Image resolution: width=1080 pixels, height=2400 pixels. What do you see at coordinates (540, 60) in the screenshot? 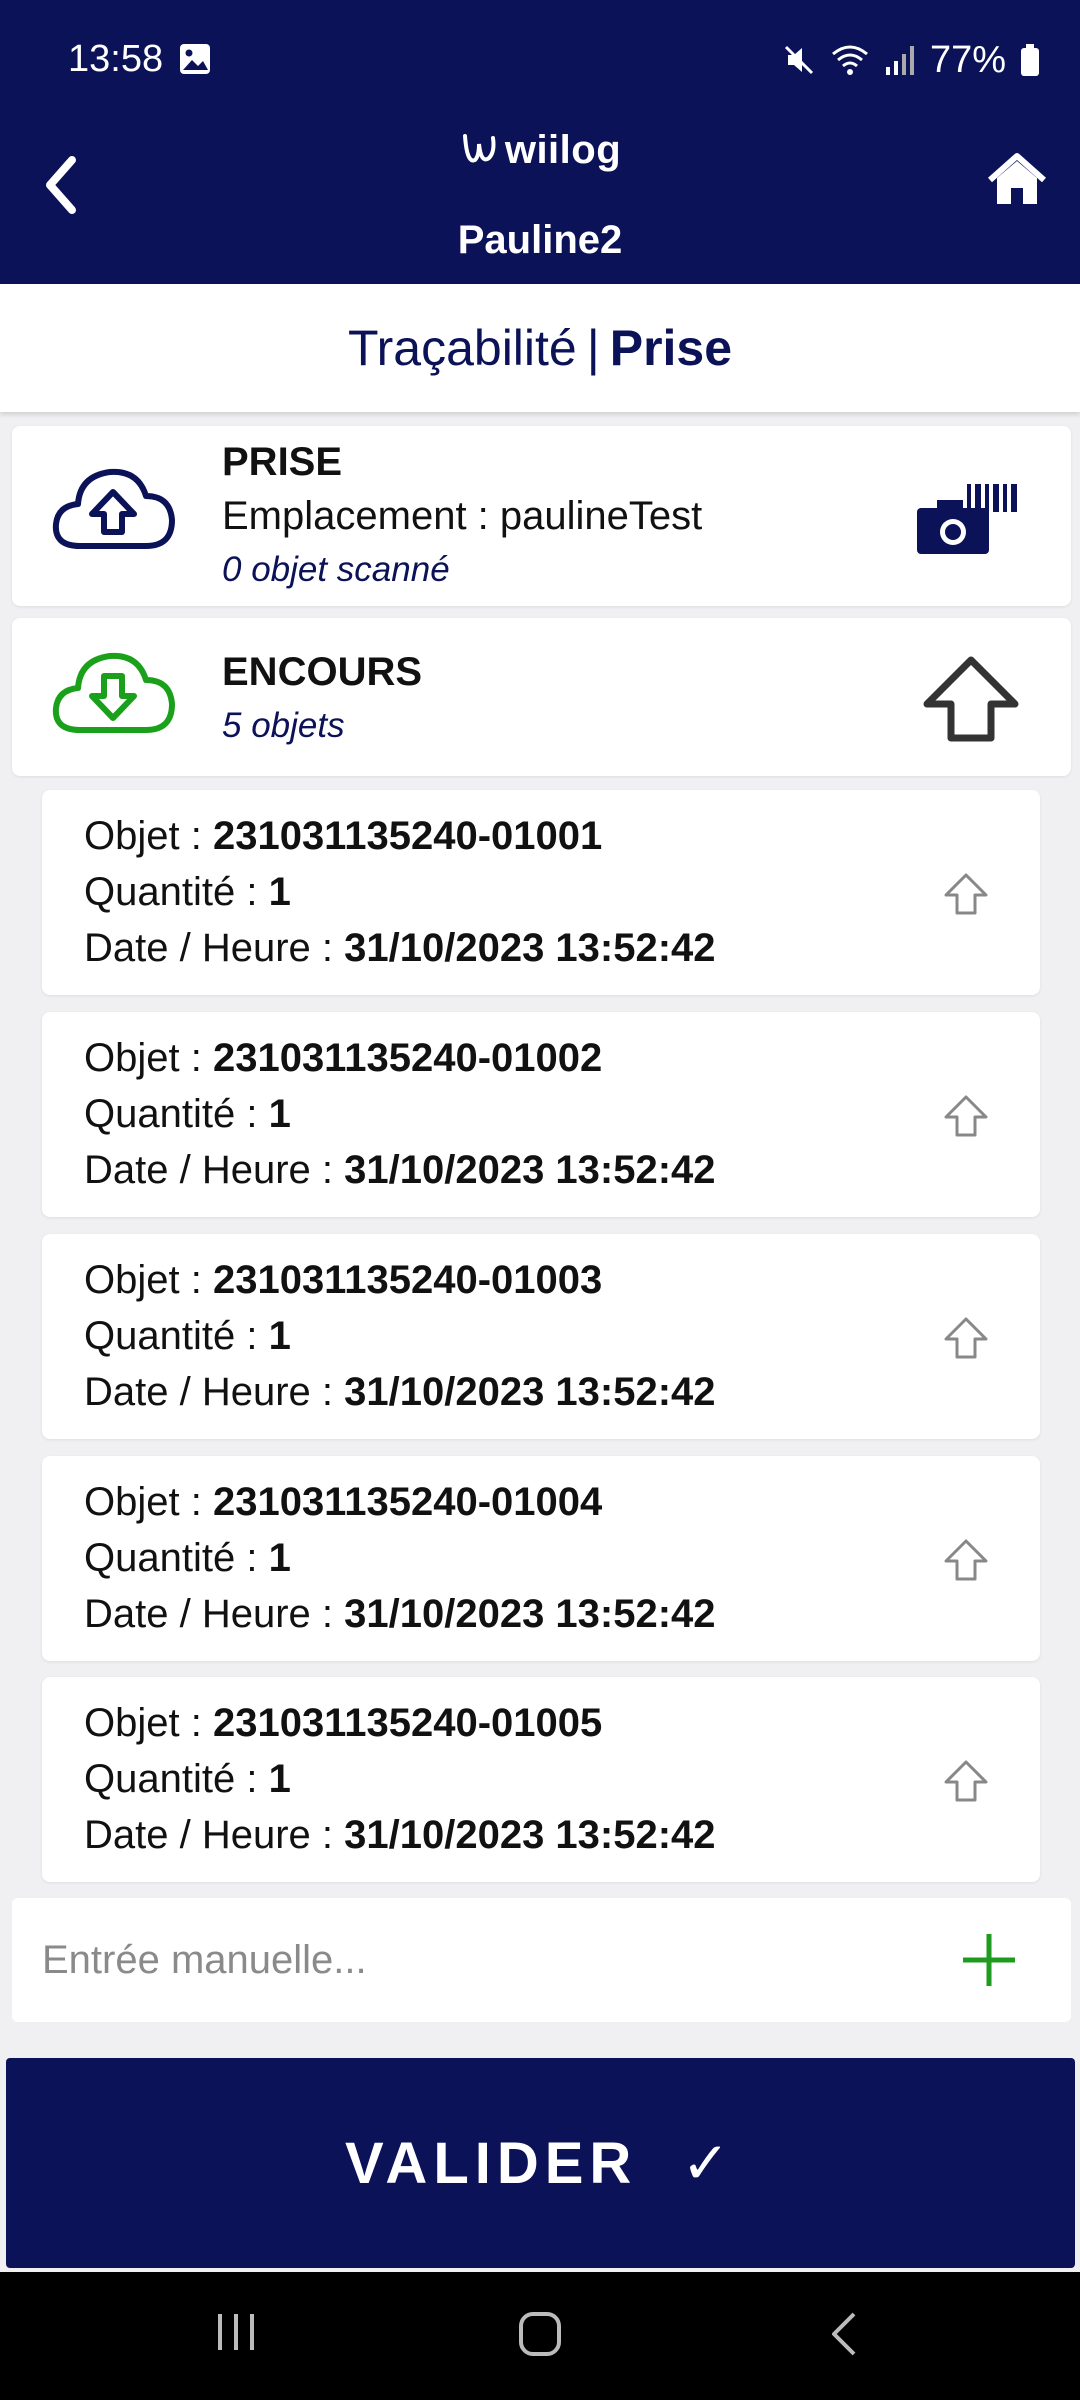
I see `status-bar: 13:58 77%` at bounding box center [540, 60].